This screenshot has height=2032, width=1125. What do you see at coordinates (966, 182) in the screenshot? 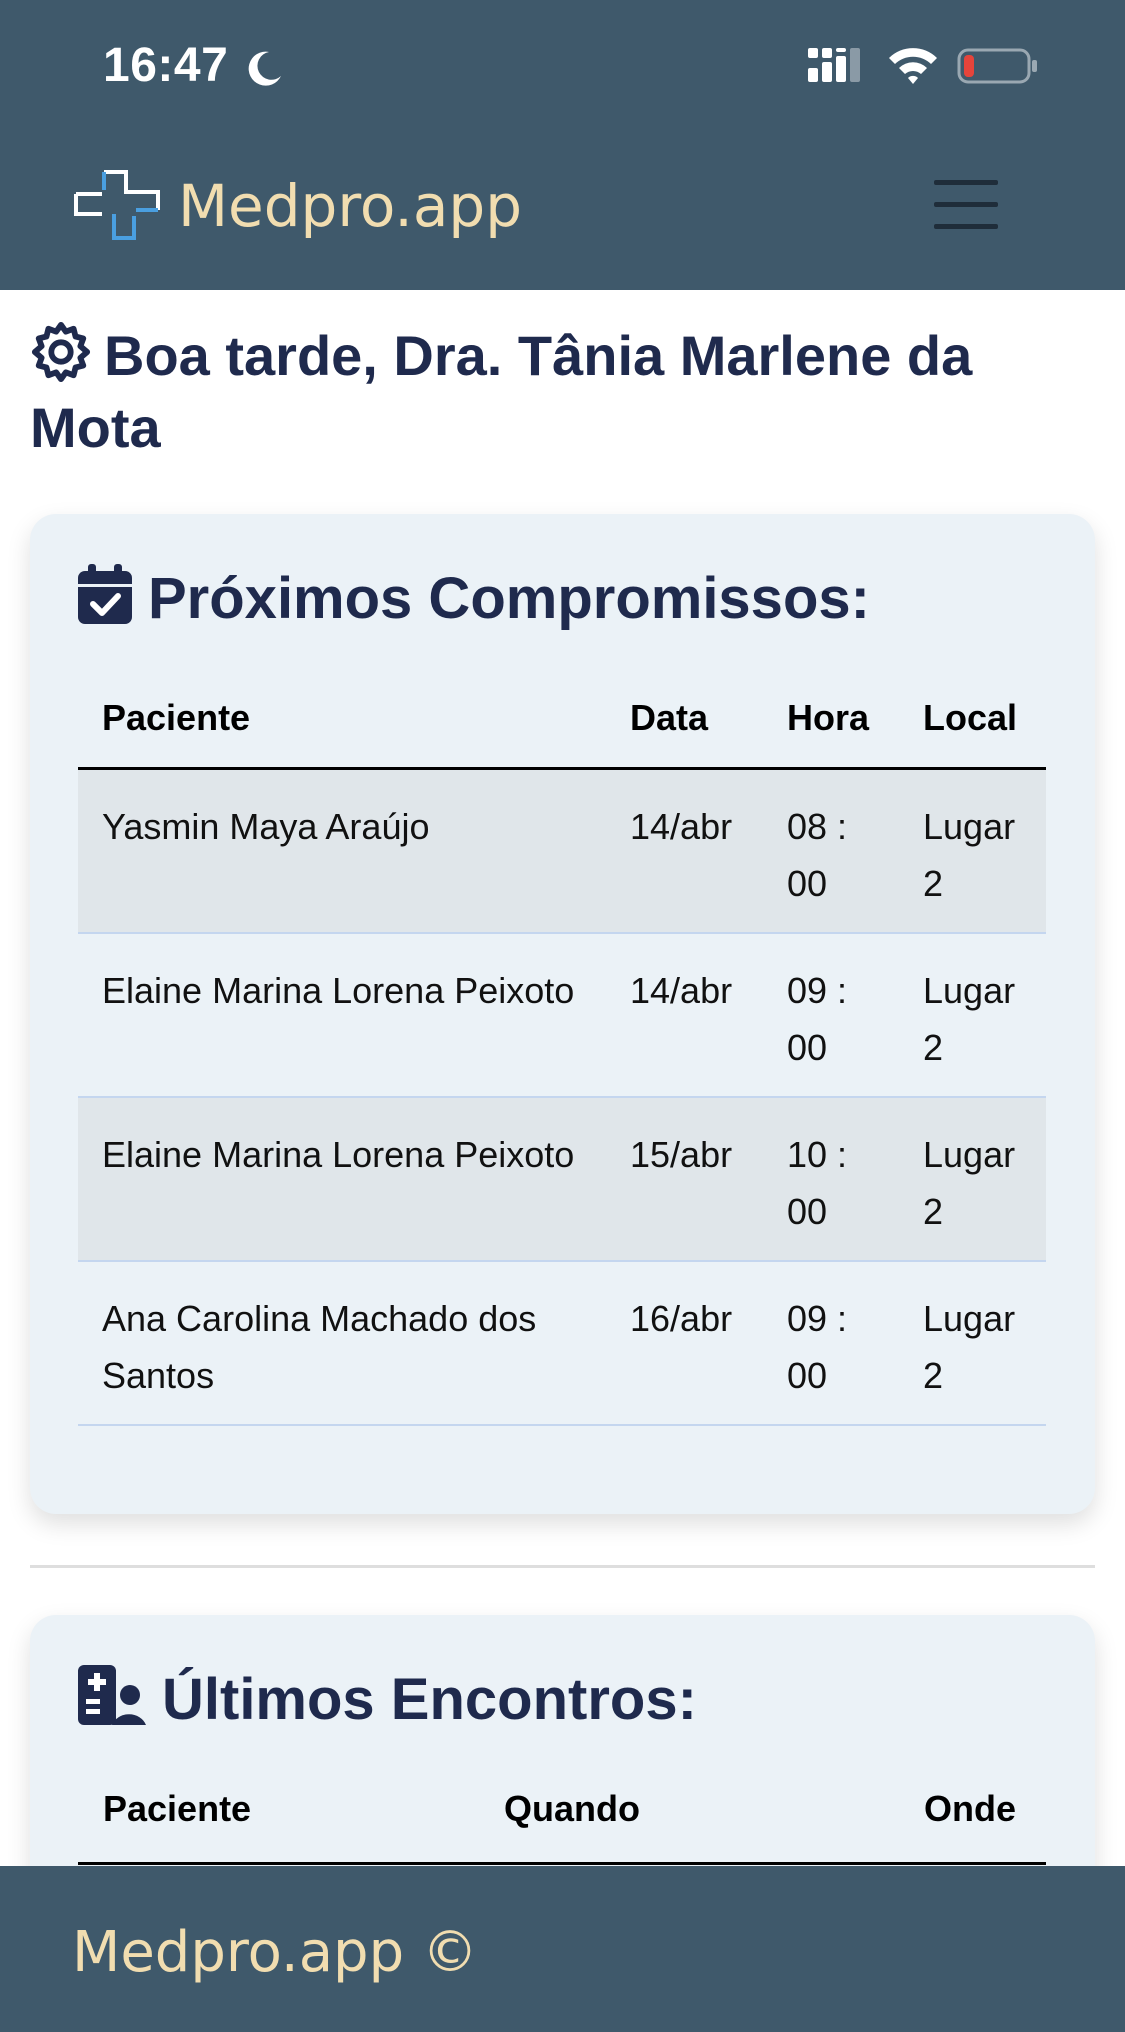
I see `hamburger-icon` at bounding box center [966, 182].